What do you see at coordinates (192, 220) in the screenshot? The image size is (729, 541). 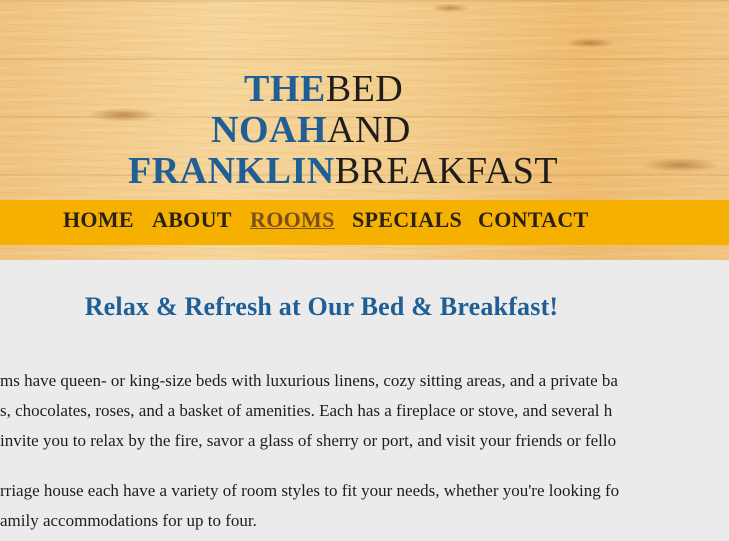 I see `nav-item-about: ABOUT` at bounding box center [192, 220].